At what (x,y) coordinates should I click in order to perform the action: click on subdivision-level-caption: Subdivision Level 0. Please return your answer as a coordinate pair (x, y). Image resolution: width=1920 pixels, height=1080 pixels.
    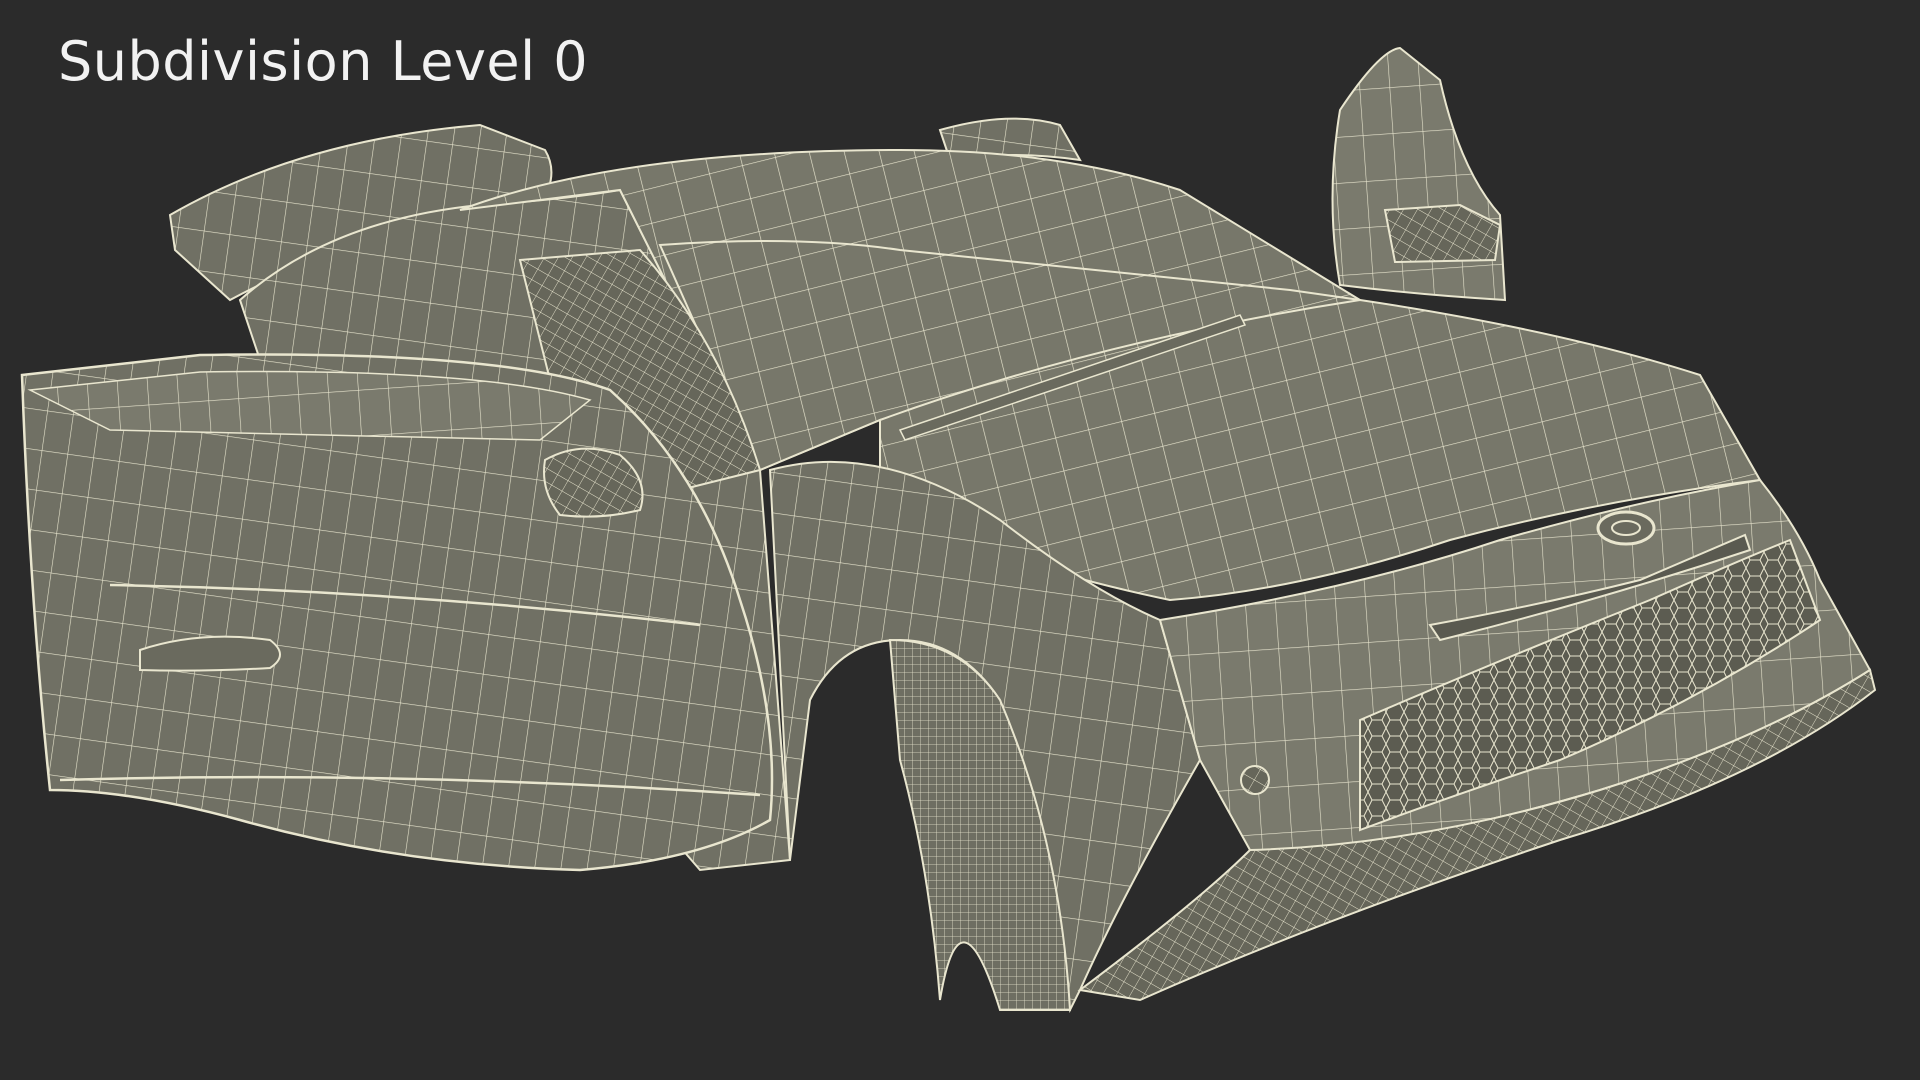
    Looking at the image, I should click on (323, 61).